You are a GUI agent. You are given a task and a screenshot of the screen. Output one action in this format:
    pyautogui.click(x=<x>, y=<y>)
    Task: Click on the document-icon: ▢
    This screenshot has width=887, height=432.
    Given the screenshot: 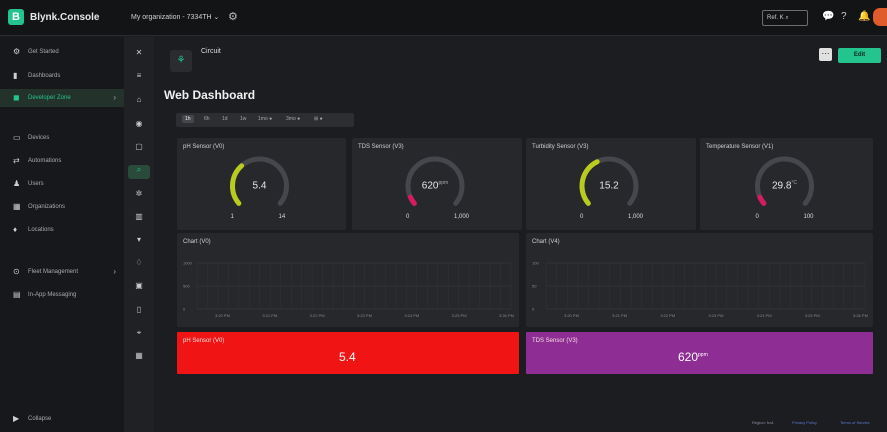 What is the action you would take?
    pyautogui.click(x=139, y=149)
    